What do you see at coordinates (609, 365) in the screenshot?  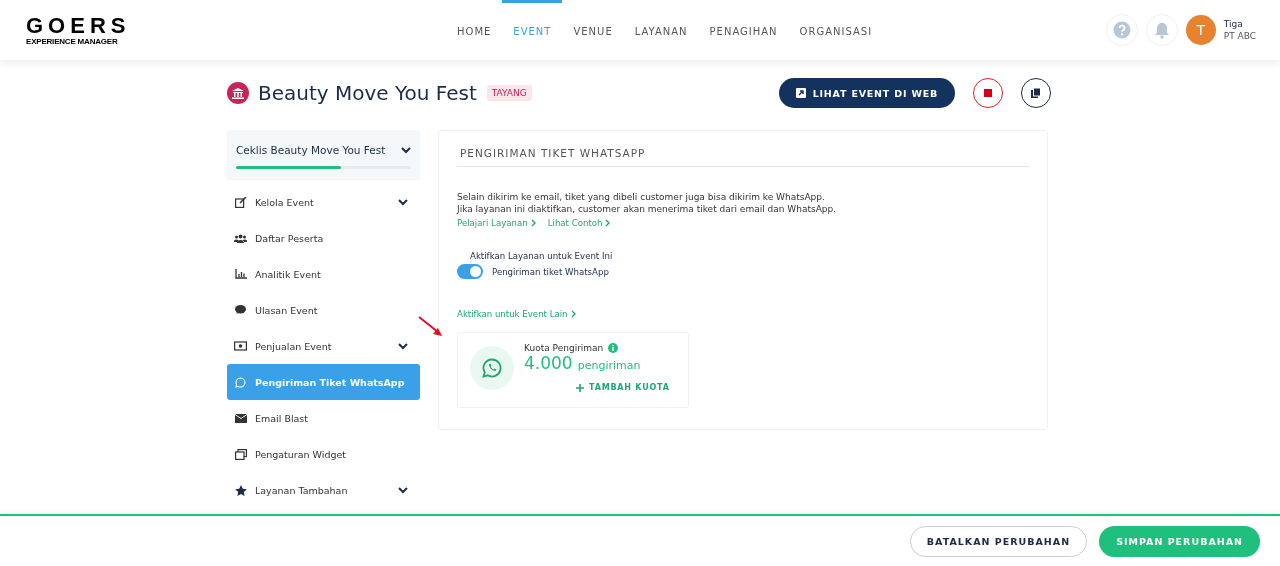 I see `quota-unit: pengiriman` at bounding box center [609, 365].